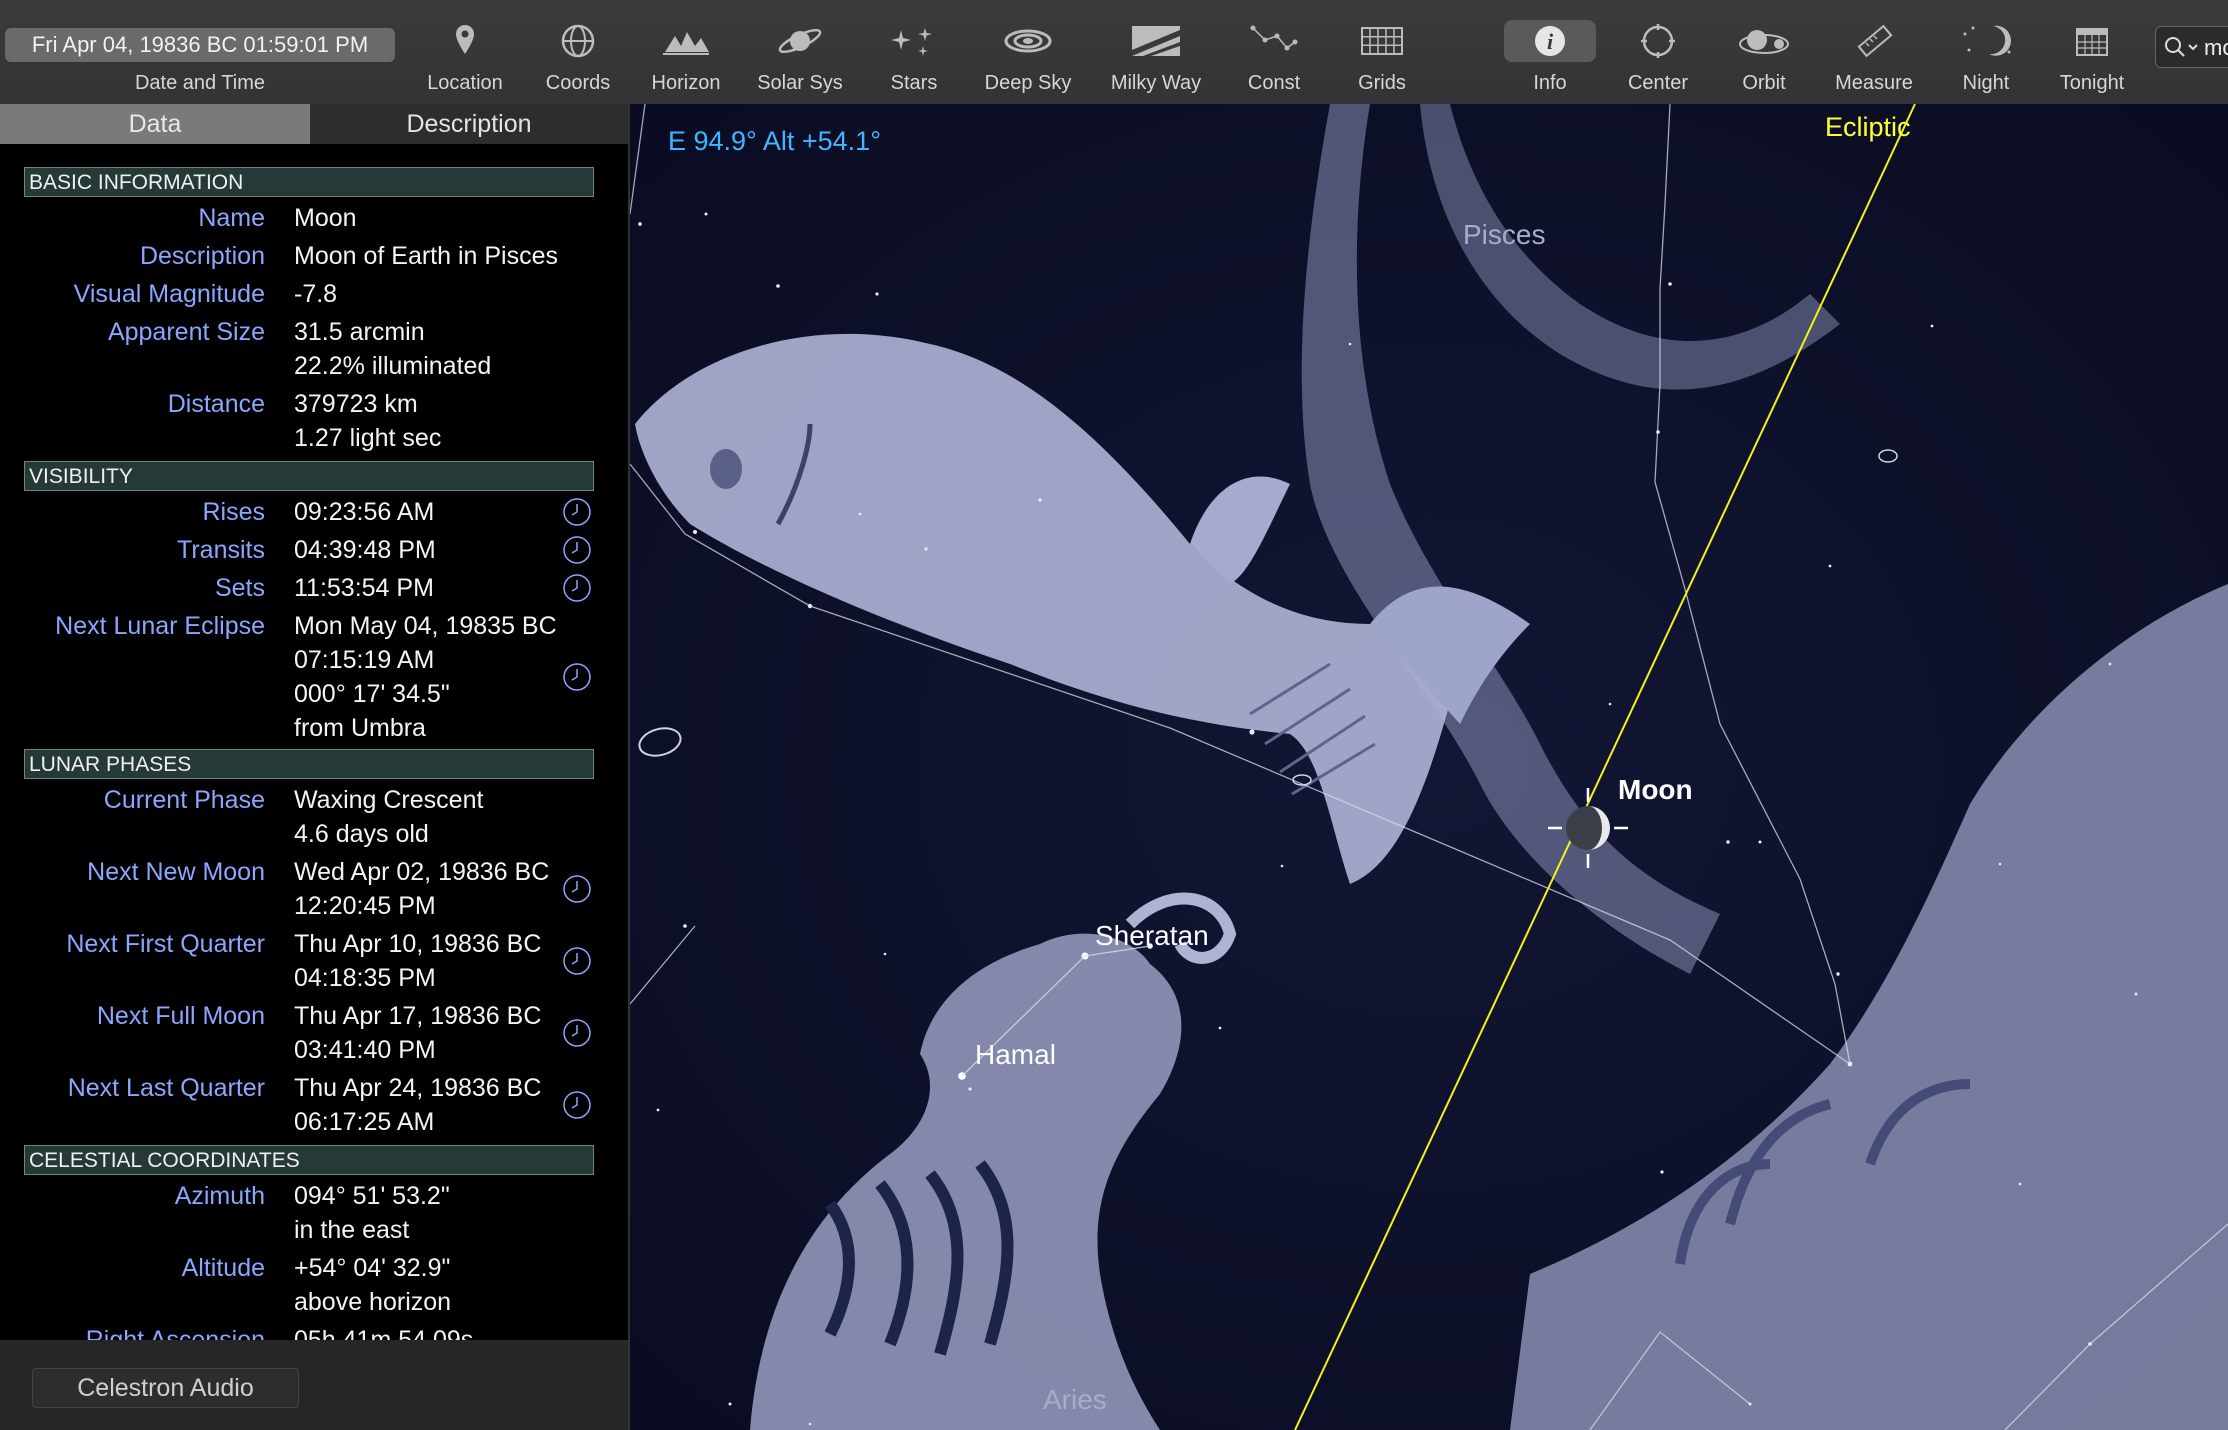 The image size is (2228, 1430). I want to click on transits-label: Transits, so click(221, 550).